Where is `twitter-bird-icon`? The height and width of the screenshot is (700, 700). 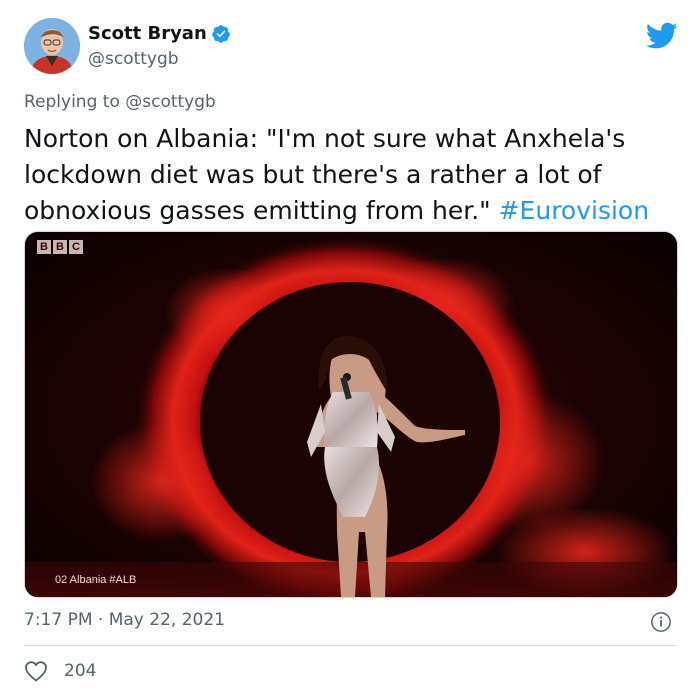
twitter-bird-icon is located at coordinates (662, 36).